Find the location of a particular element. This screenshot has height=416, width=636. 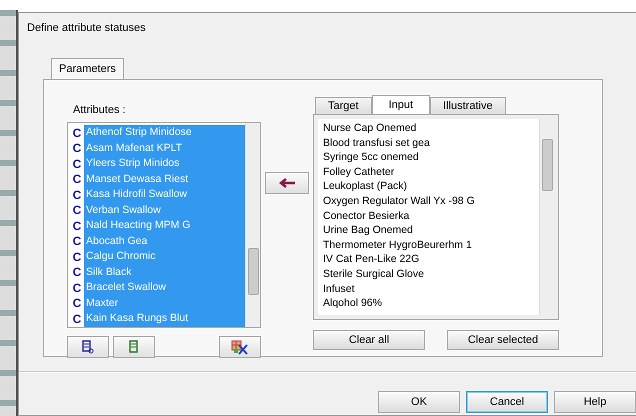

dialog-button: Cancel is located at coordinates (507, 402).